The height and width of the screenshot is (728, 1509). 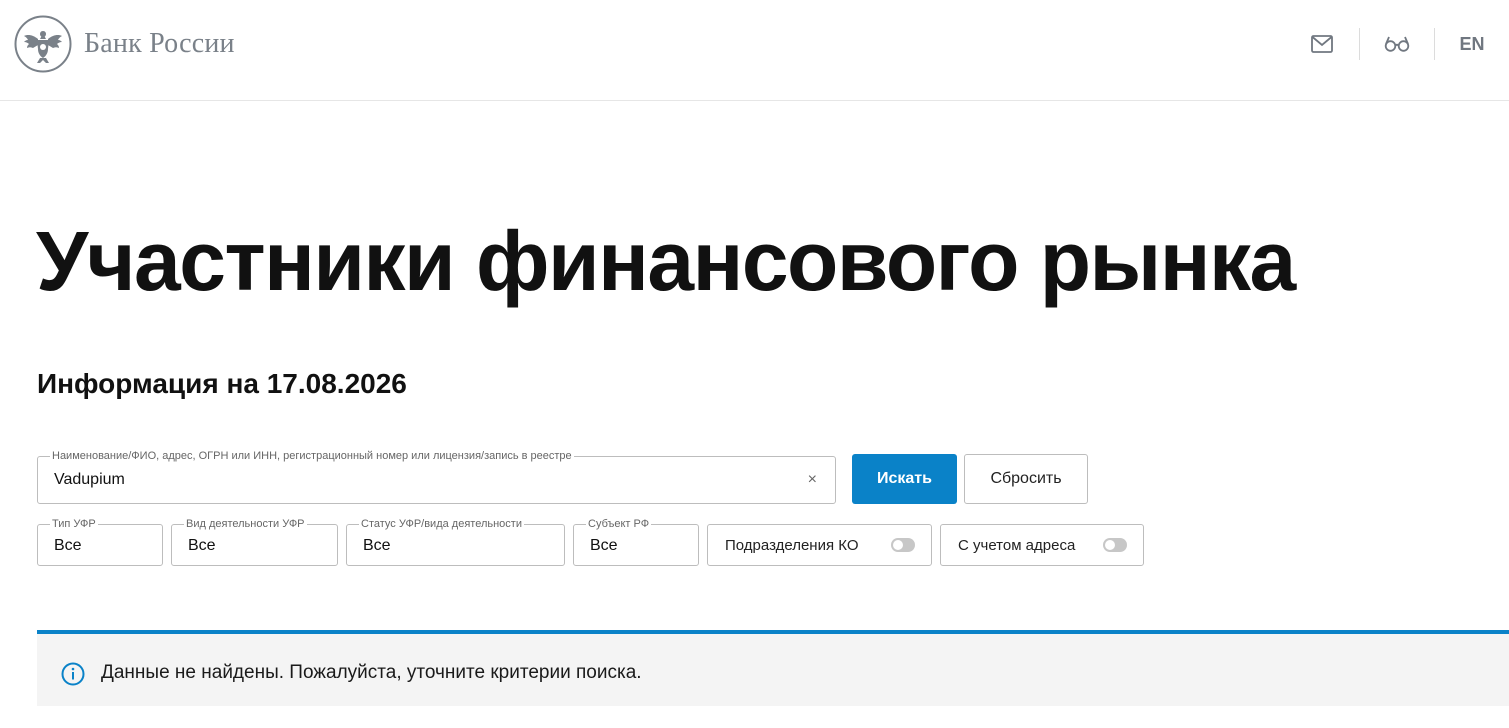 I want to click on accessibility-button, so click(x=1397, y=44).